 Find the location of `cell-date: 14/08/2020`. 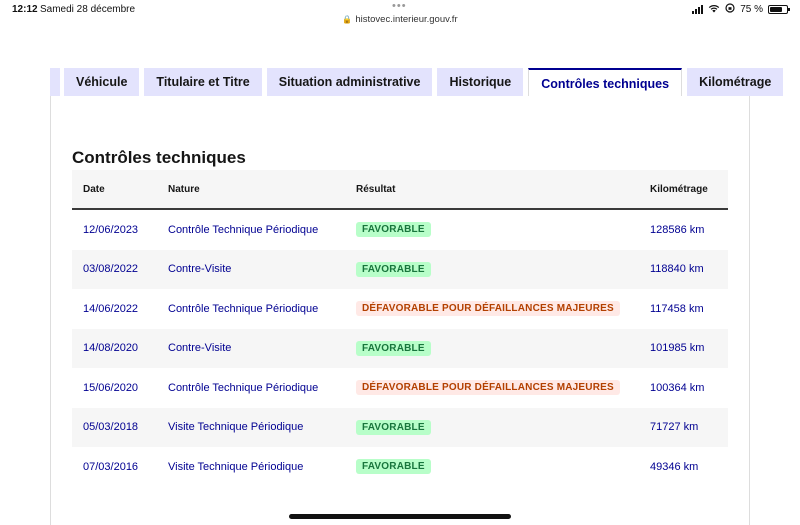

cell-date: 14/08/2020 is located at coordinates (111, 348).